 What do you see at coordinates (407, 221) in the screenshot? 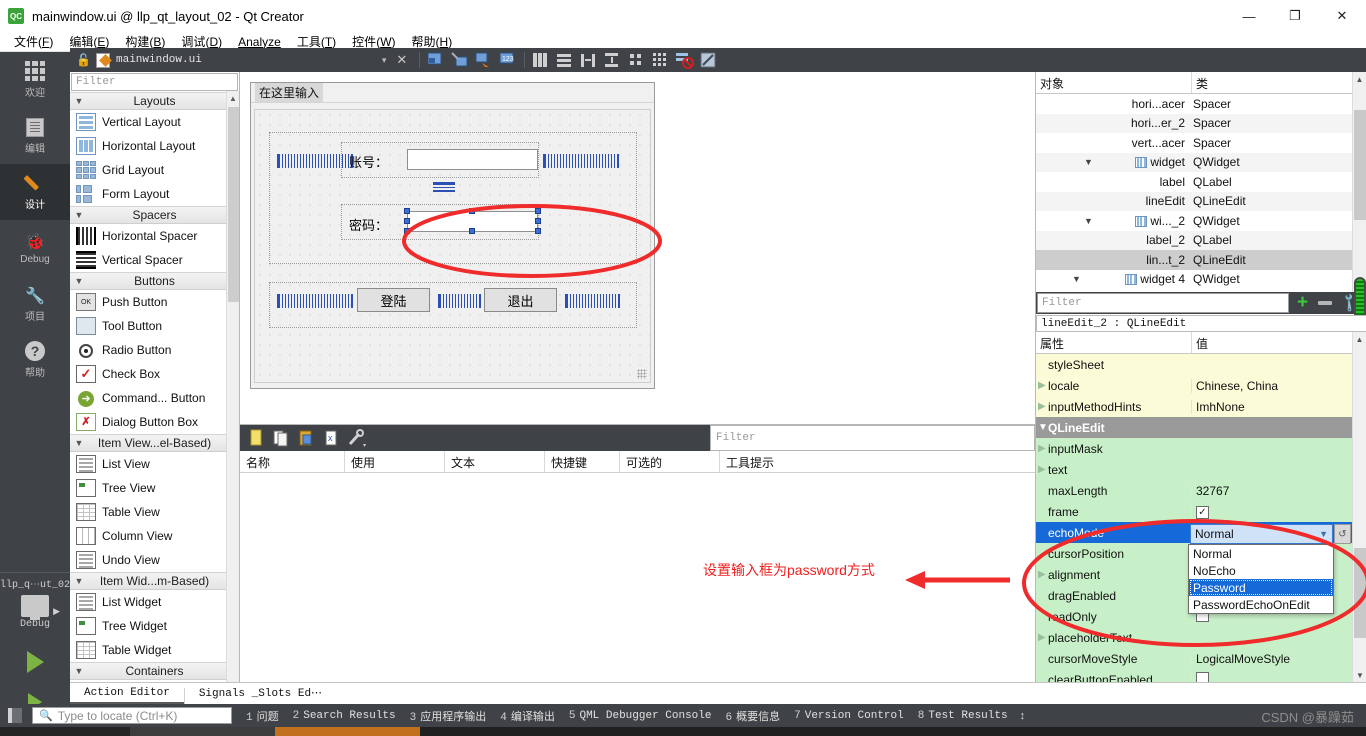
I see `selection-handle-ml` at bounding box center [407, 221].